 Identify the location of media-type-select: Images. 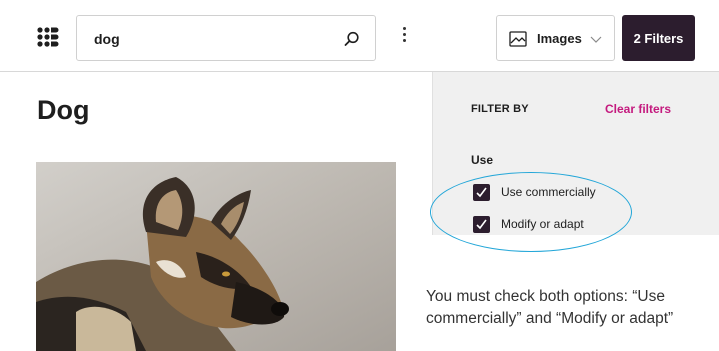
(555, 38).